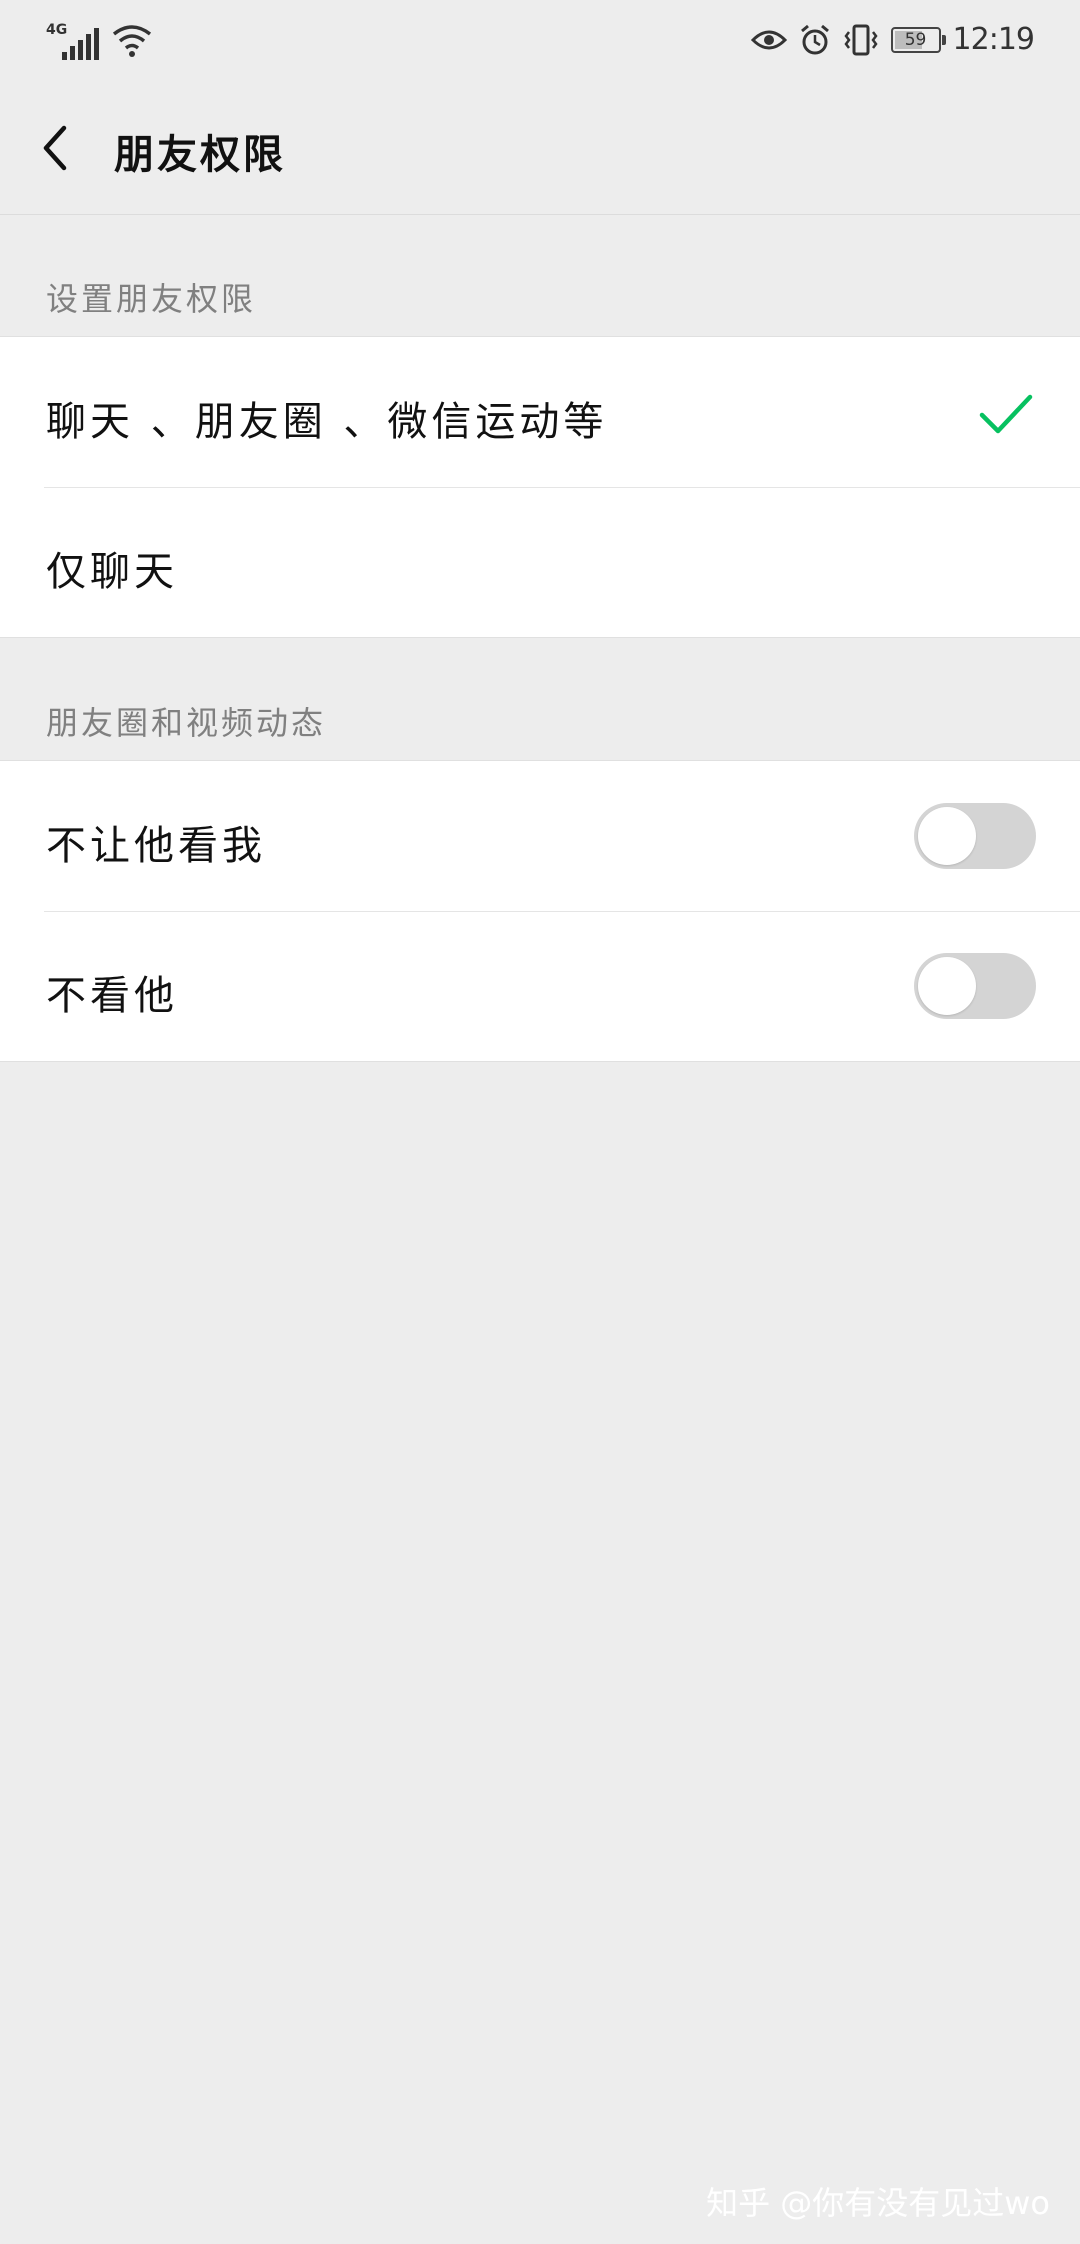 This screenshot has height=2244, width=1080. Describe the element at coordinates (132, 41) in the screenshot. I see `wifi-icon` at that location.